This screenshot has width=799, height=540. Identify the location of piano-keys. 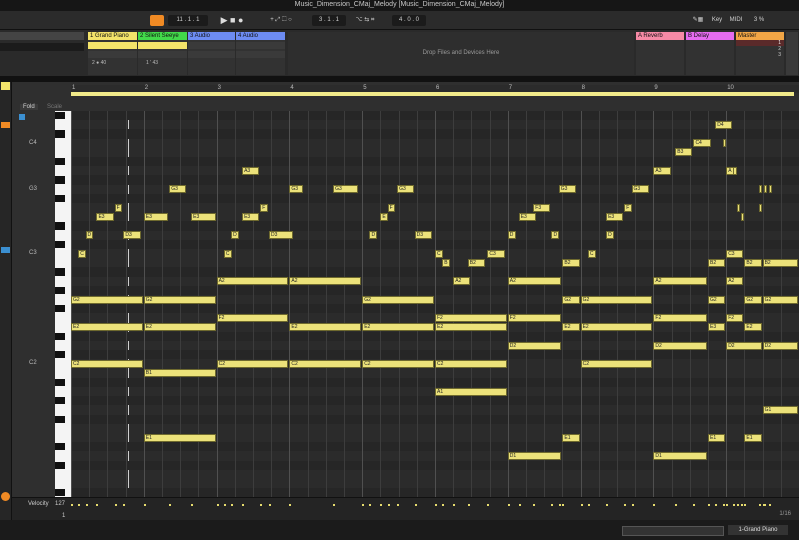
(63, 304).